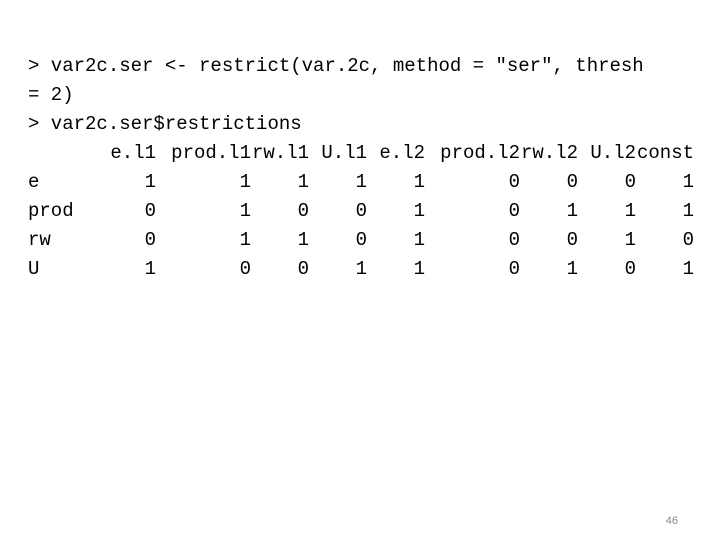 This screenshot has height=540, width=720. What do you see at coordinates (34, 182) in the screenshot?
I see `row-label-e: e` at bounding box center [34, 182].